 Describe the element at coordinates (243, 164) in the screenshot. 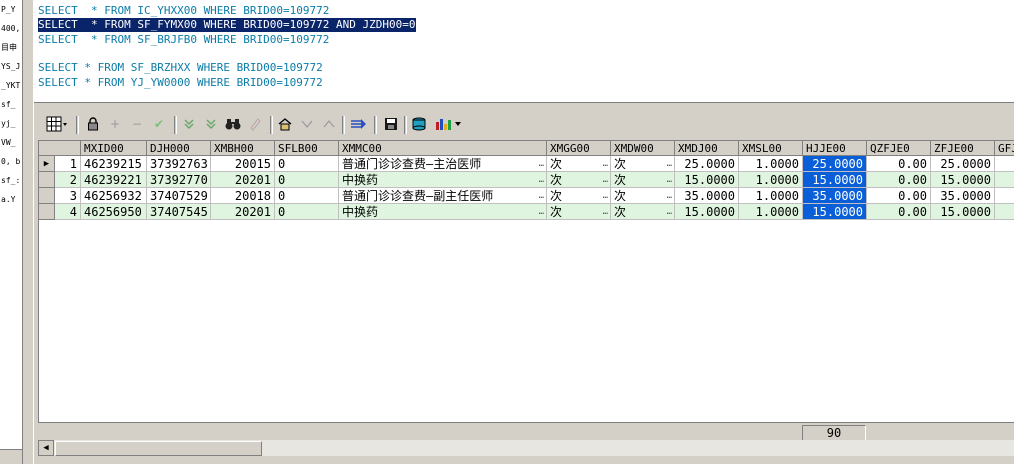

I see `cell-xmbh: 20015` at that location.